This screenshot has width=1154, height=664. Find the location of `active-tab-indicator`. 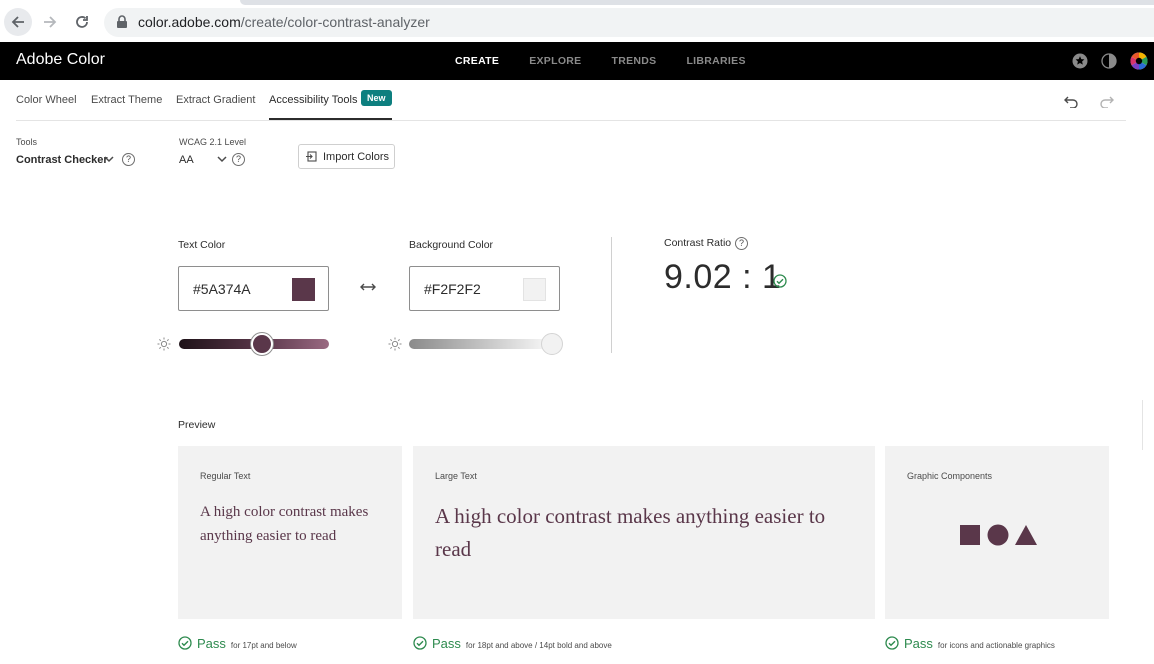

active-tab-indicator is located at coordinates (330, 119).